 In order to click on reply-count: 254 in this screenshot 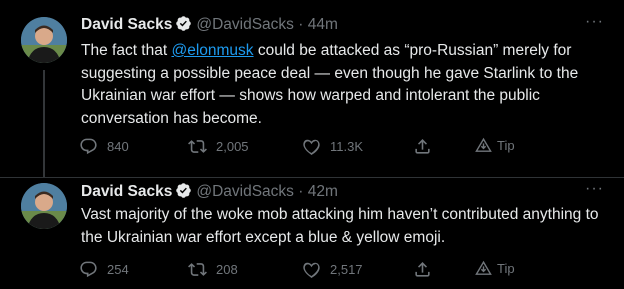, I will do `click(118, 269)`.